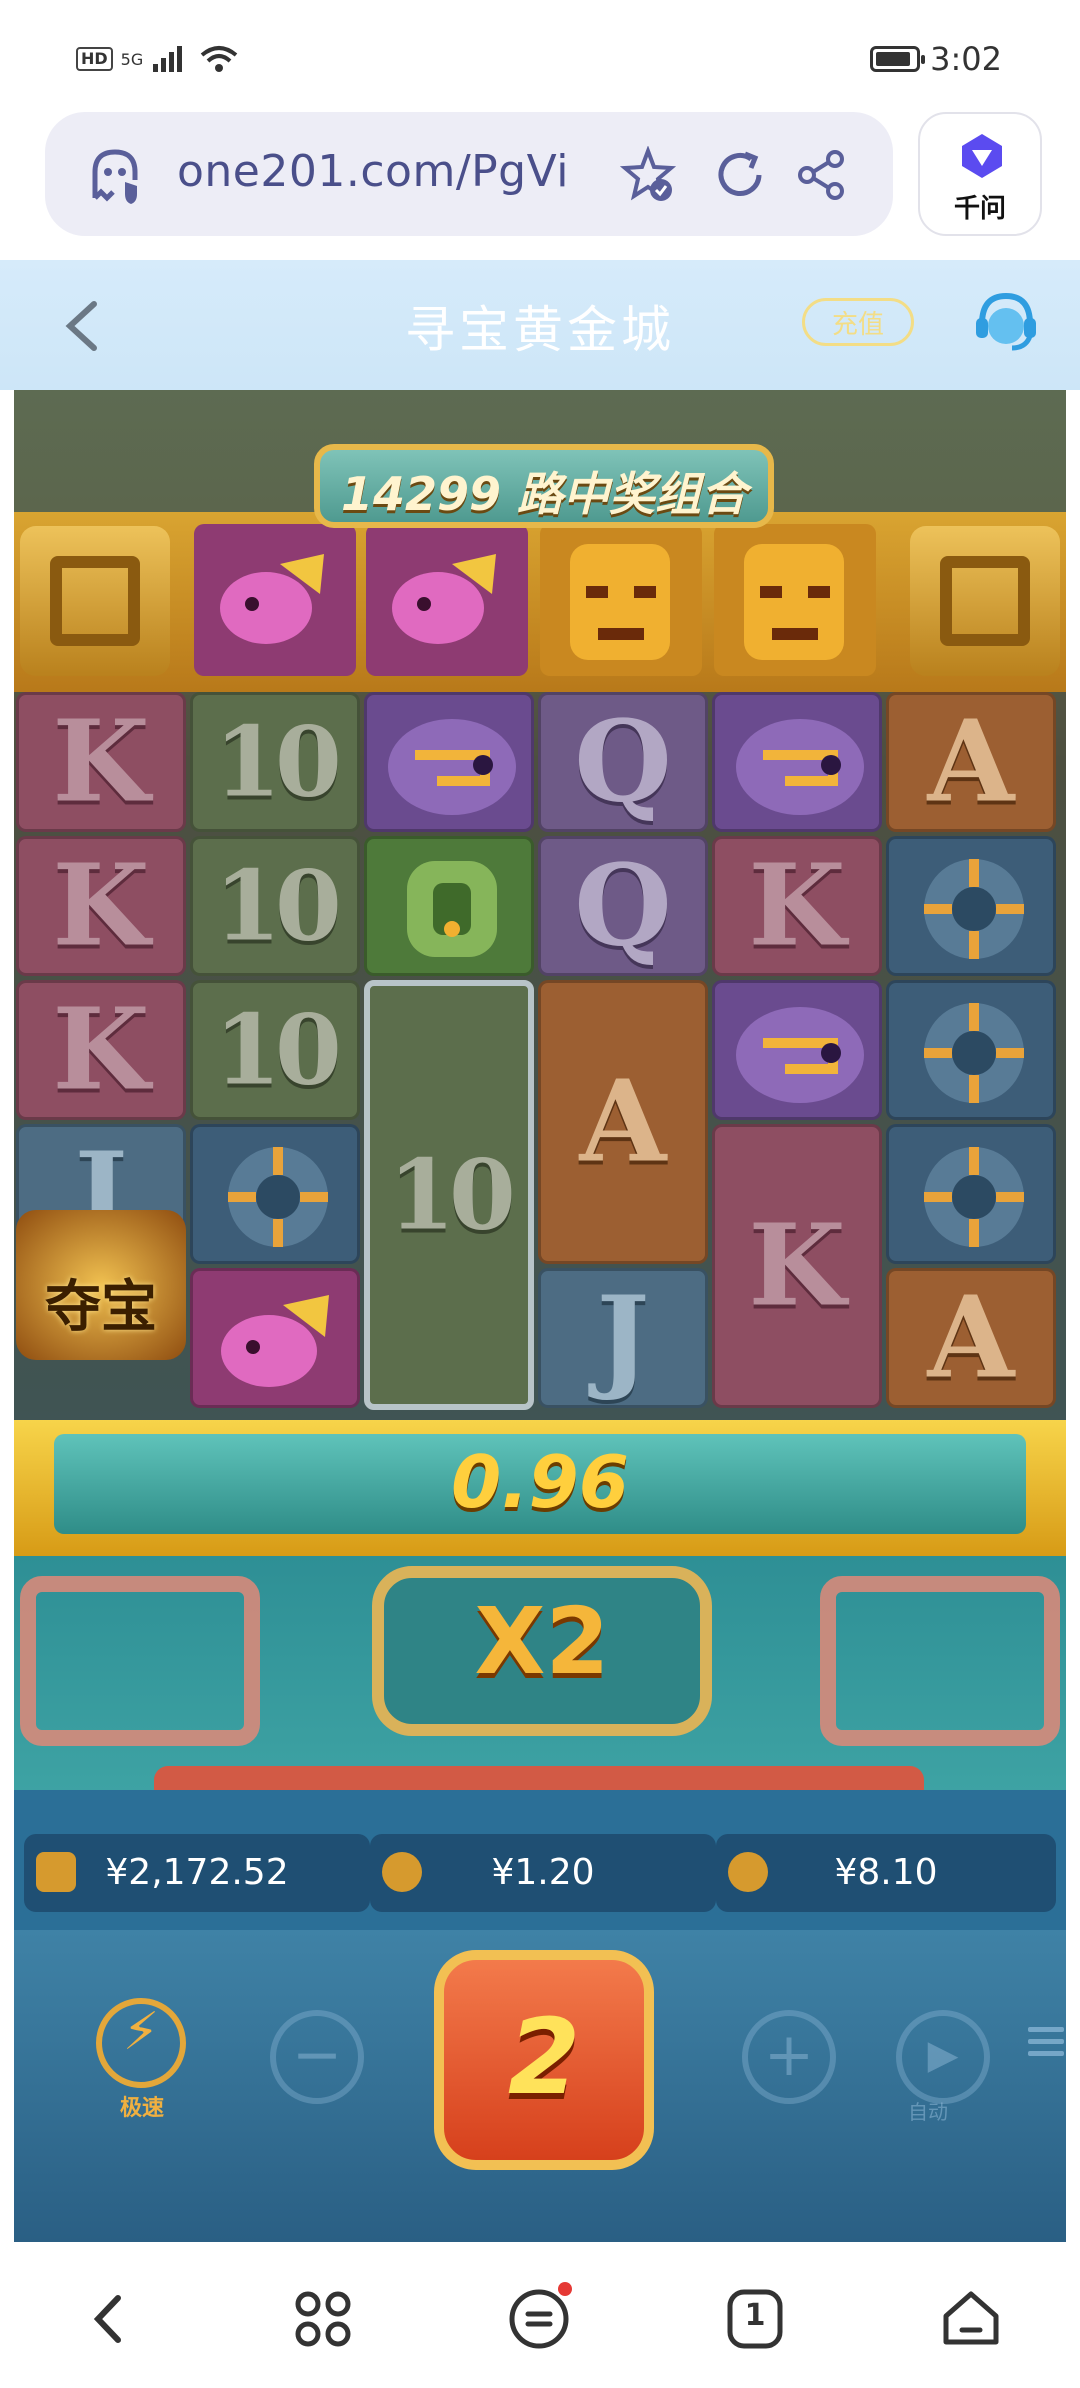 This screenshot has width=1080, height=2388. I want to click on win-pill: ¥8.10, so click(886, 1873).